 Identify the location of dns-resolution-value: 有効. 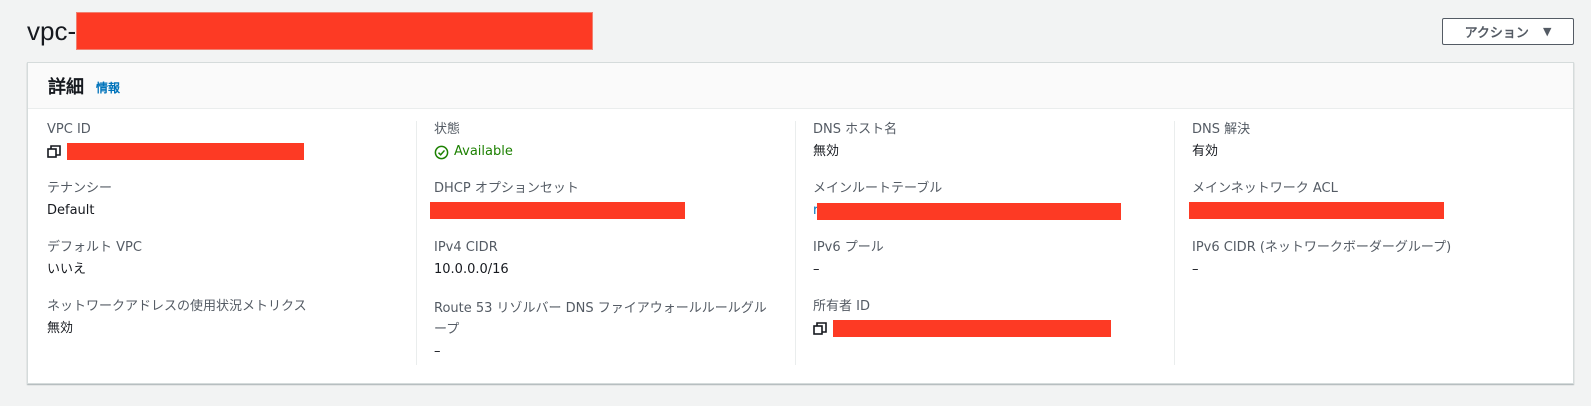
(1205, 151).